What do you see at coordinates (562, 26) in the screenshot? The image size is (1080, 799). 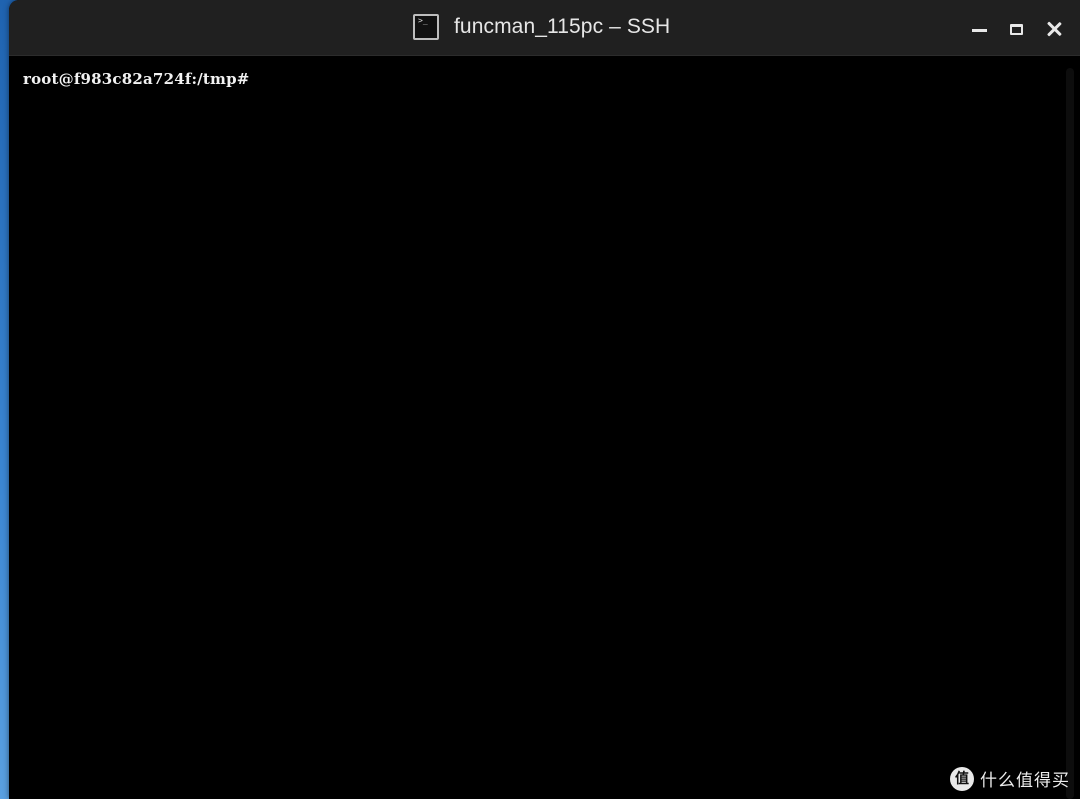 I see `window-title: funcman_115pc – SSH` at bounding box center [562, 26].